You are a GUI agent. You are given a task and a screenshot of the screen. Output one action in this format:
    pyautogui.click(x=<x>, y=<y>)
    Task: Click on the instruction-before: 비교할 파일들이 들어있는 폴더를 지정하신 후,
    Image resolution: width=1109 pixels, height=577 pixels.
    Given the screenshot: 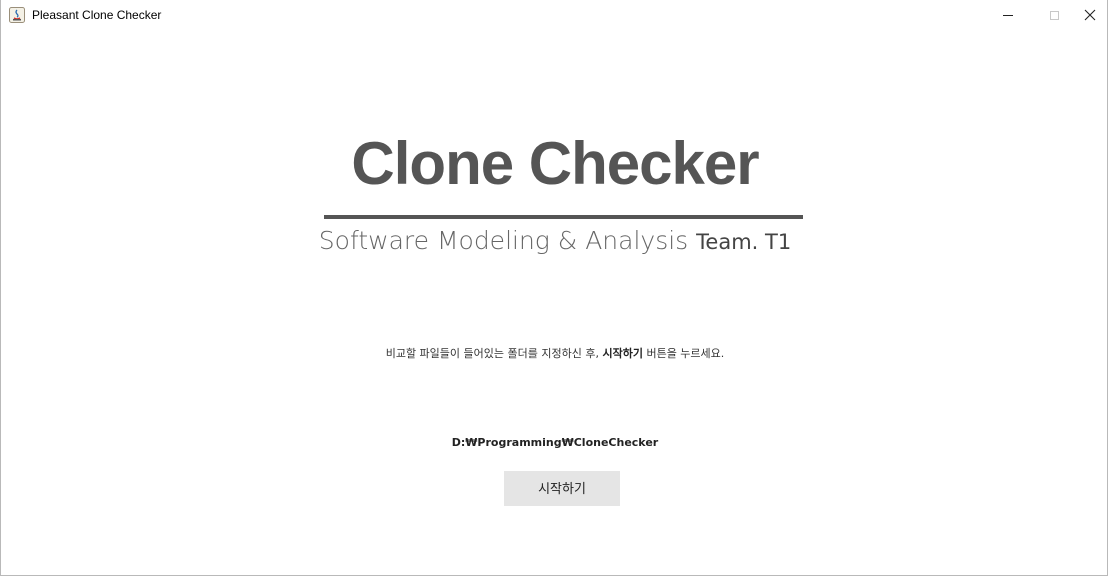 What is the action you would take?
    pyautogui.click(x=494, y=353)
    